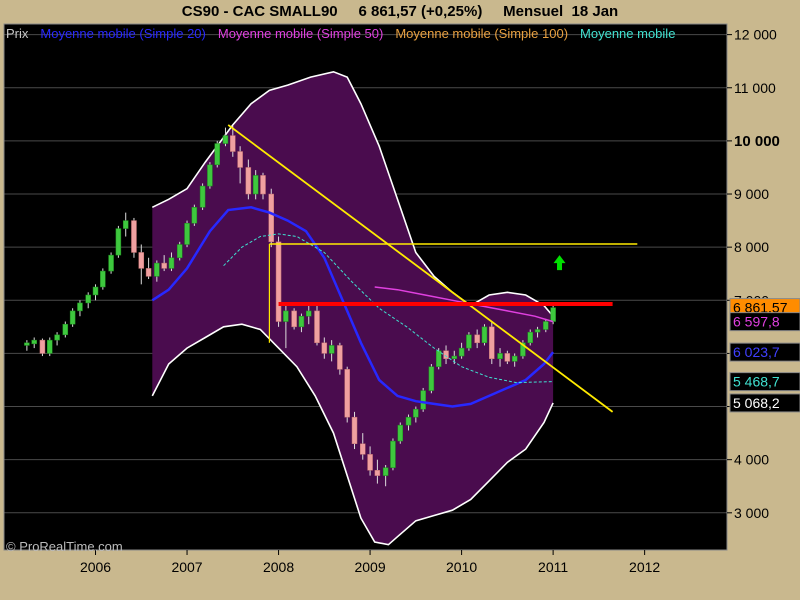 The height and width of the screenshot is (600, 800). I want to click on y-tick-label: 11 000, so click(755, 88).